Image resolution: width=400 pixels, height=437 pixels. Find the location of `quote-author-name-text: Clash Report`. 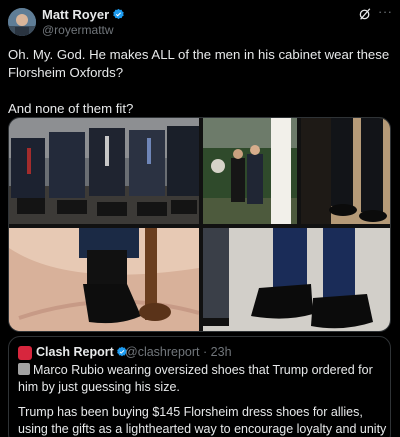

quote-author-name-text: Clash Report is located at coordinates (75, 352).